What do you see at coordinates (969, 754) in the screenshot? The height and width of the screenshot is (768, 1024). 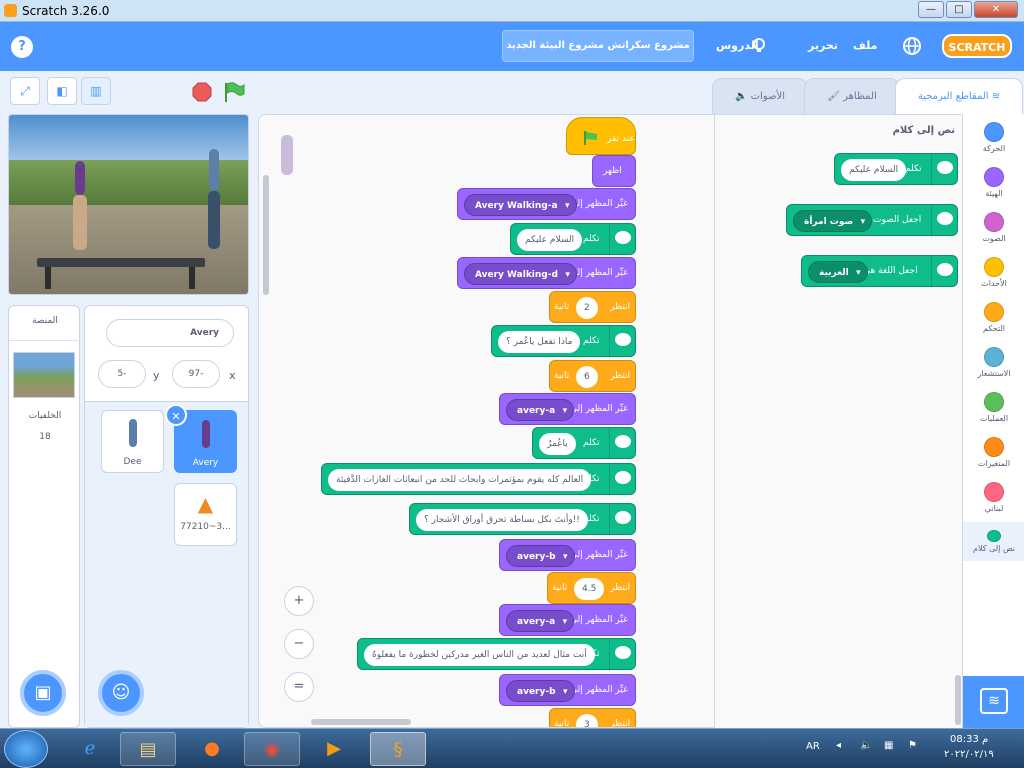 I see `clock-date: ٢٠٢٢/٠٢/١٩` at bounding box center [969, 754].